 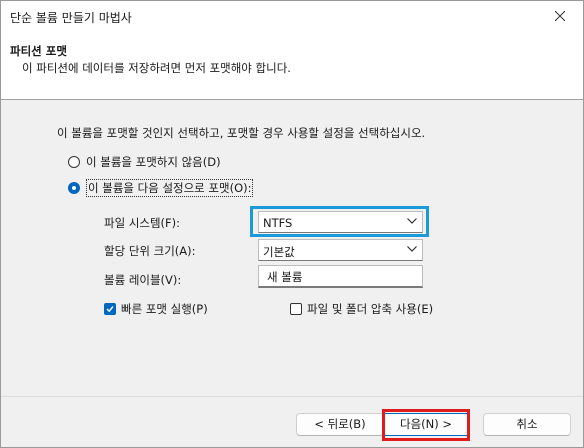 What do you see at coordinates (153, 162) in the screenshot?
I see `no-format-label: 이 볼륨을 포맷하지 않음(D)` at bounding box center [153, 162].